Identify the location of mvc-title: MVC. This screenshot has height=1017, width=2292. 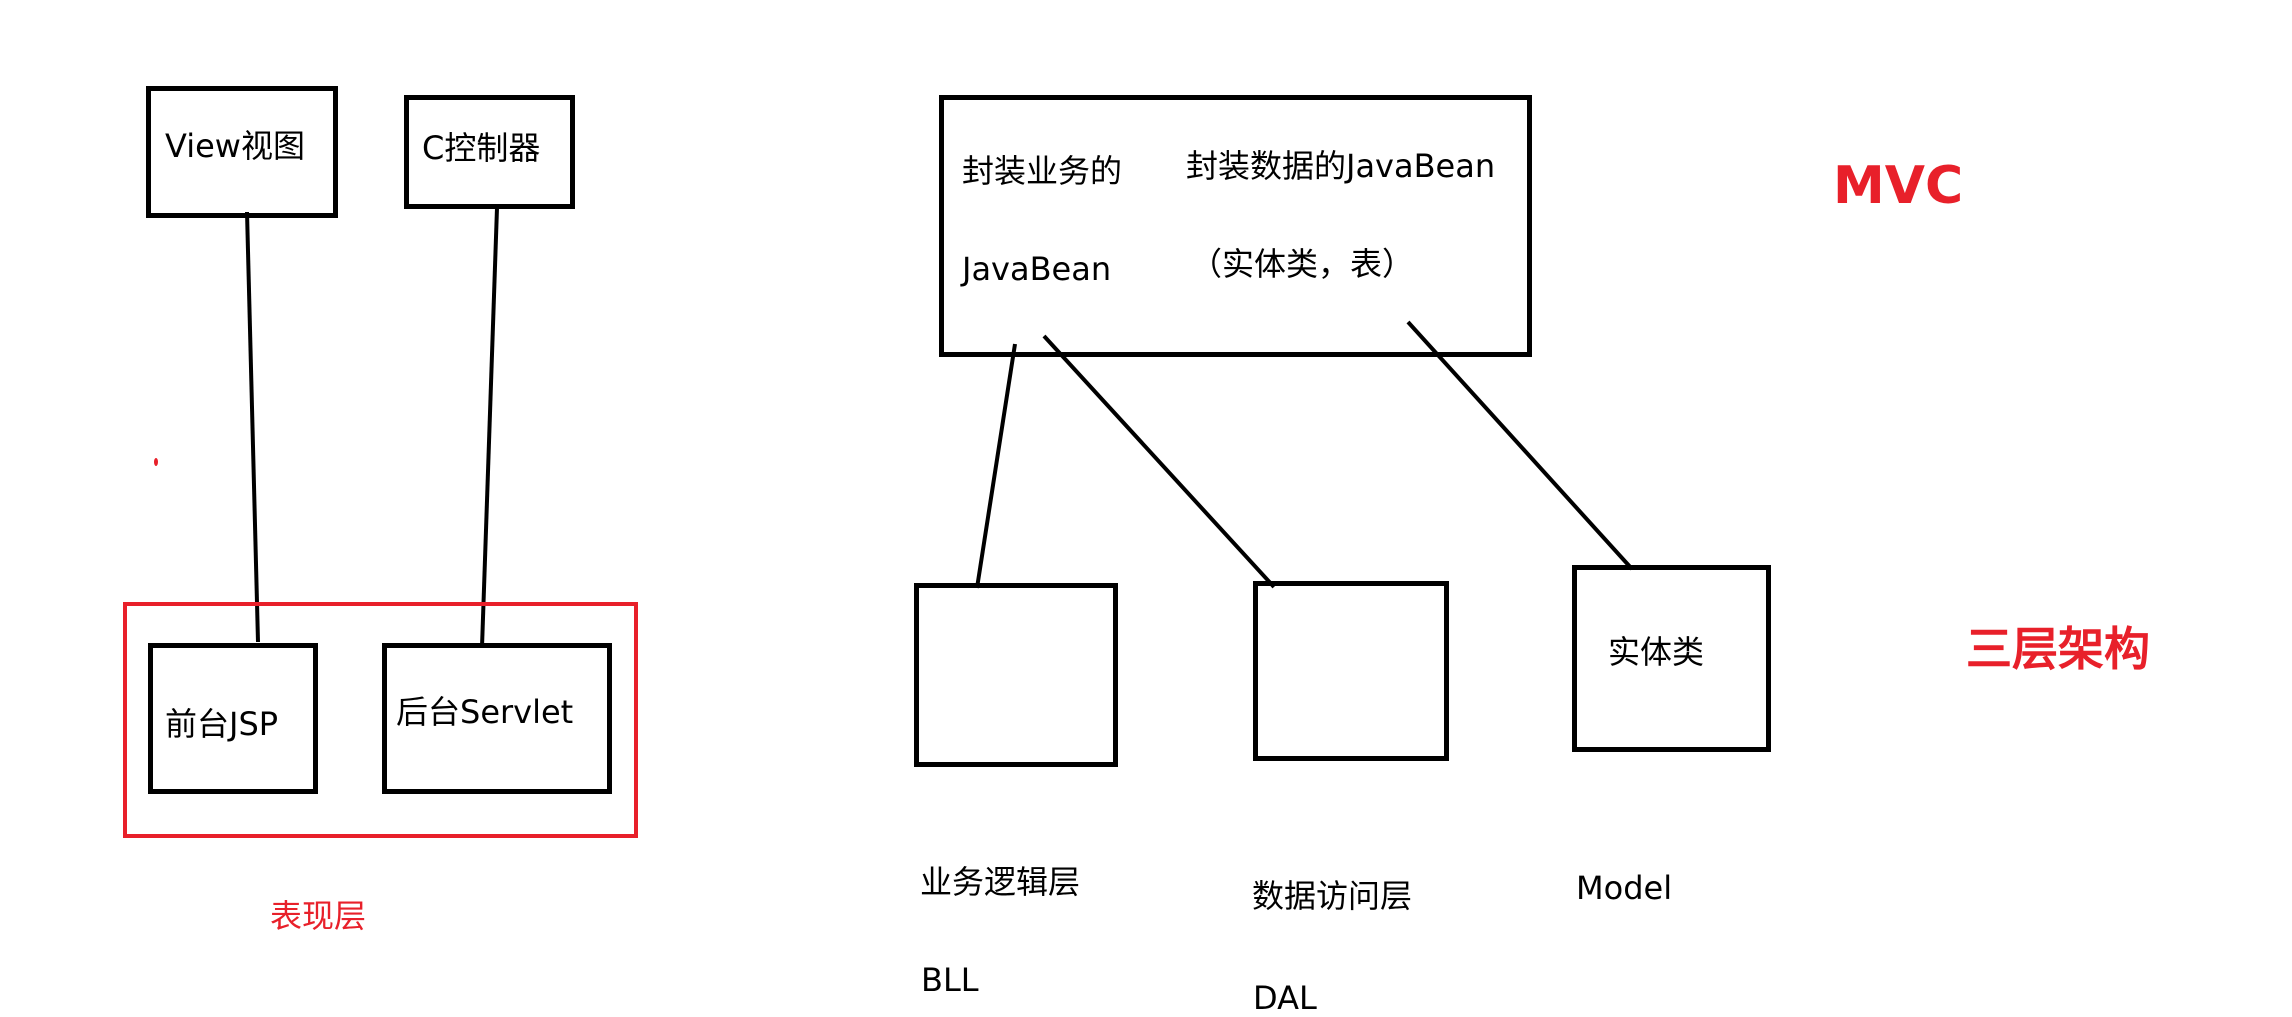
(1898, 186).